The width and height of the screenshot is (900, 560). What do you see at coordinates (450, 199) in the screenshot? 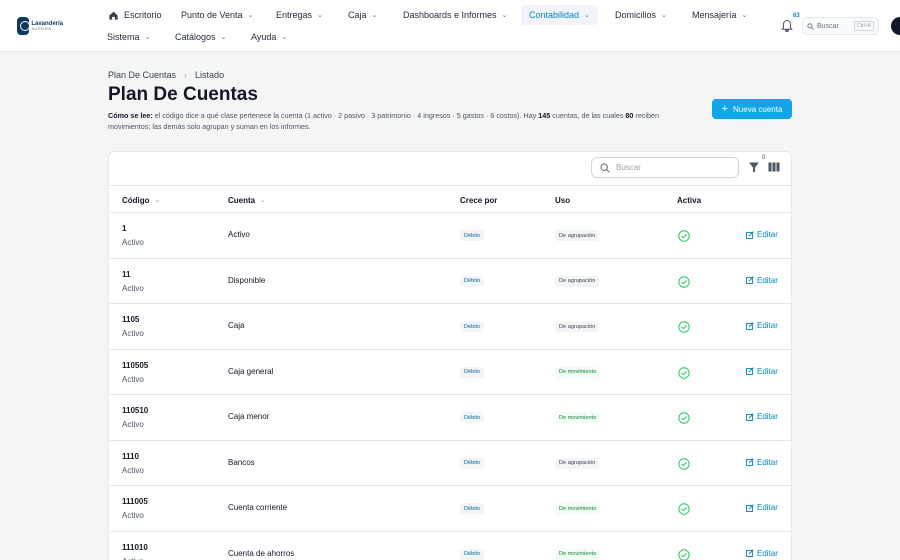
I see `table-header: Código ⌄ Cuenta ⌄ Crece por Uso Activa` at bounding box center [450, 199].